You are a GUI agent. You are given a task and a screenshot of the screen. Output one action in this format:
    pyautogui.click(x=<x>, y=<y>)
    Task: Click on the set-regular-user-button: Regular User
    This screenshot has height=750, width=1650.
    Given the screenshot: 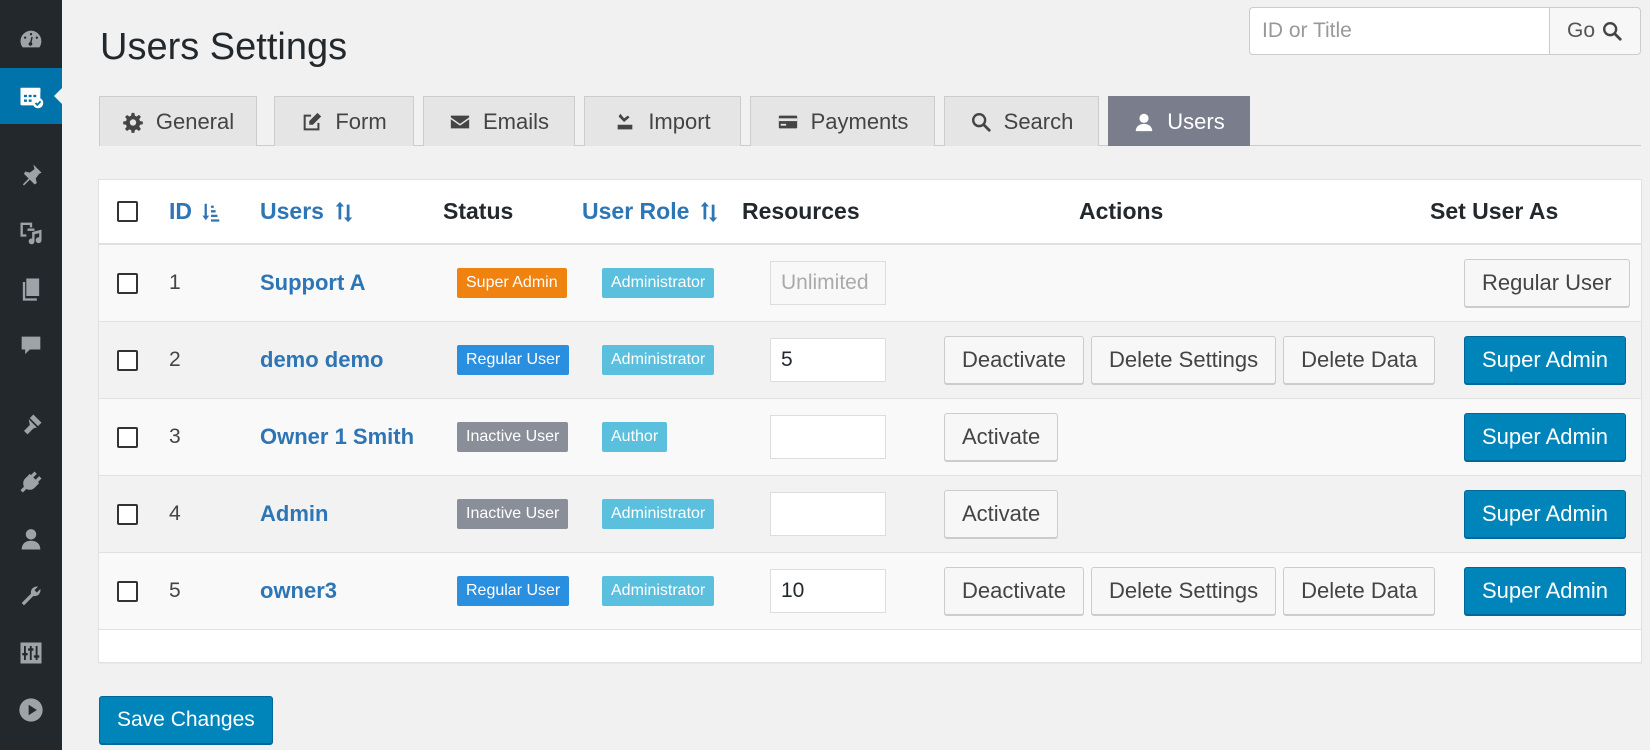 What is the action you would take?
    pyautogui.click(x=1547, y=283)
    